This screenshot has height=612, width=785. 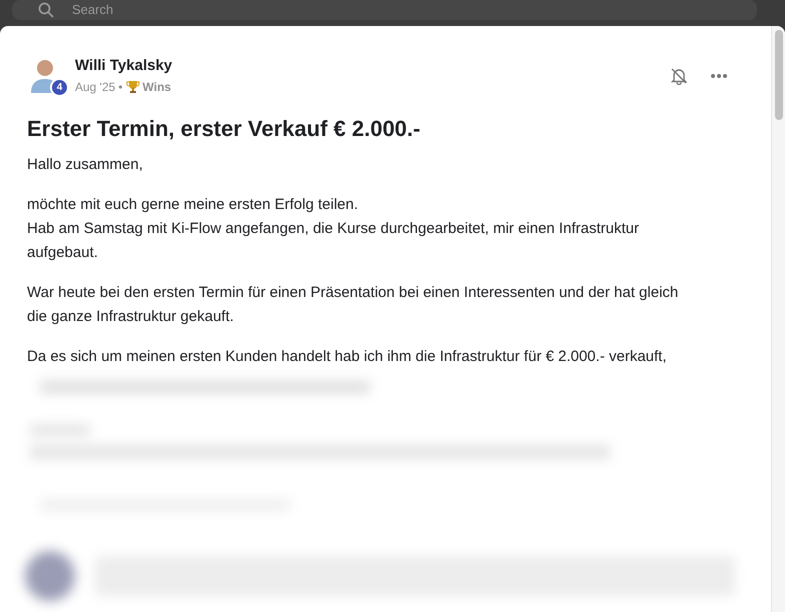 I want to click on post-text: Da es sich um meinen ersten Kunden handelt hab ich ihm die Infrastruktur für € 2.000.- verkauft,, so click(x=347, y=357).